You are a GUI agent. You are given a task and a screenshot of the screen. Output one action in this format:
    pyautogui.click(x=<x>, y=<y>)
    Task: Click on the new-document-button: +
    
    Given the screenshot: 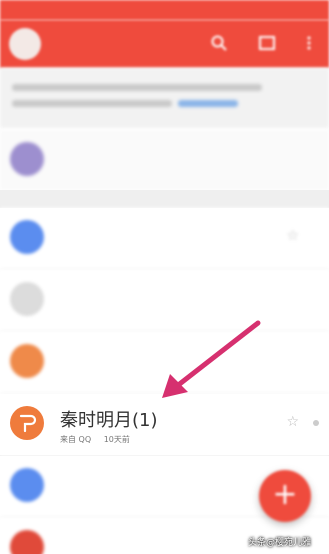 What is the action you would take?
    pyautogui.click(x=285, y=496)
    